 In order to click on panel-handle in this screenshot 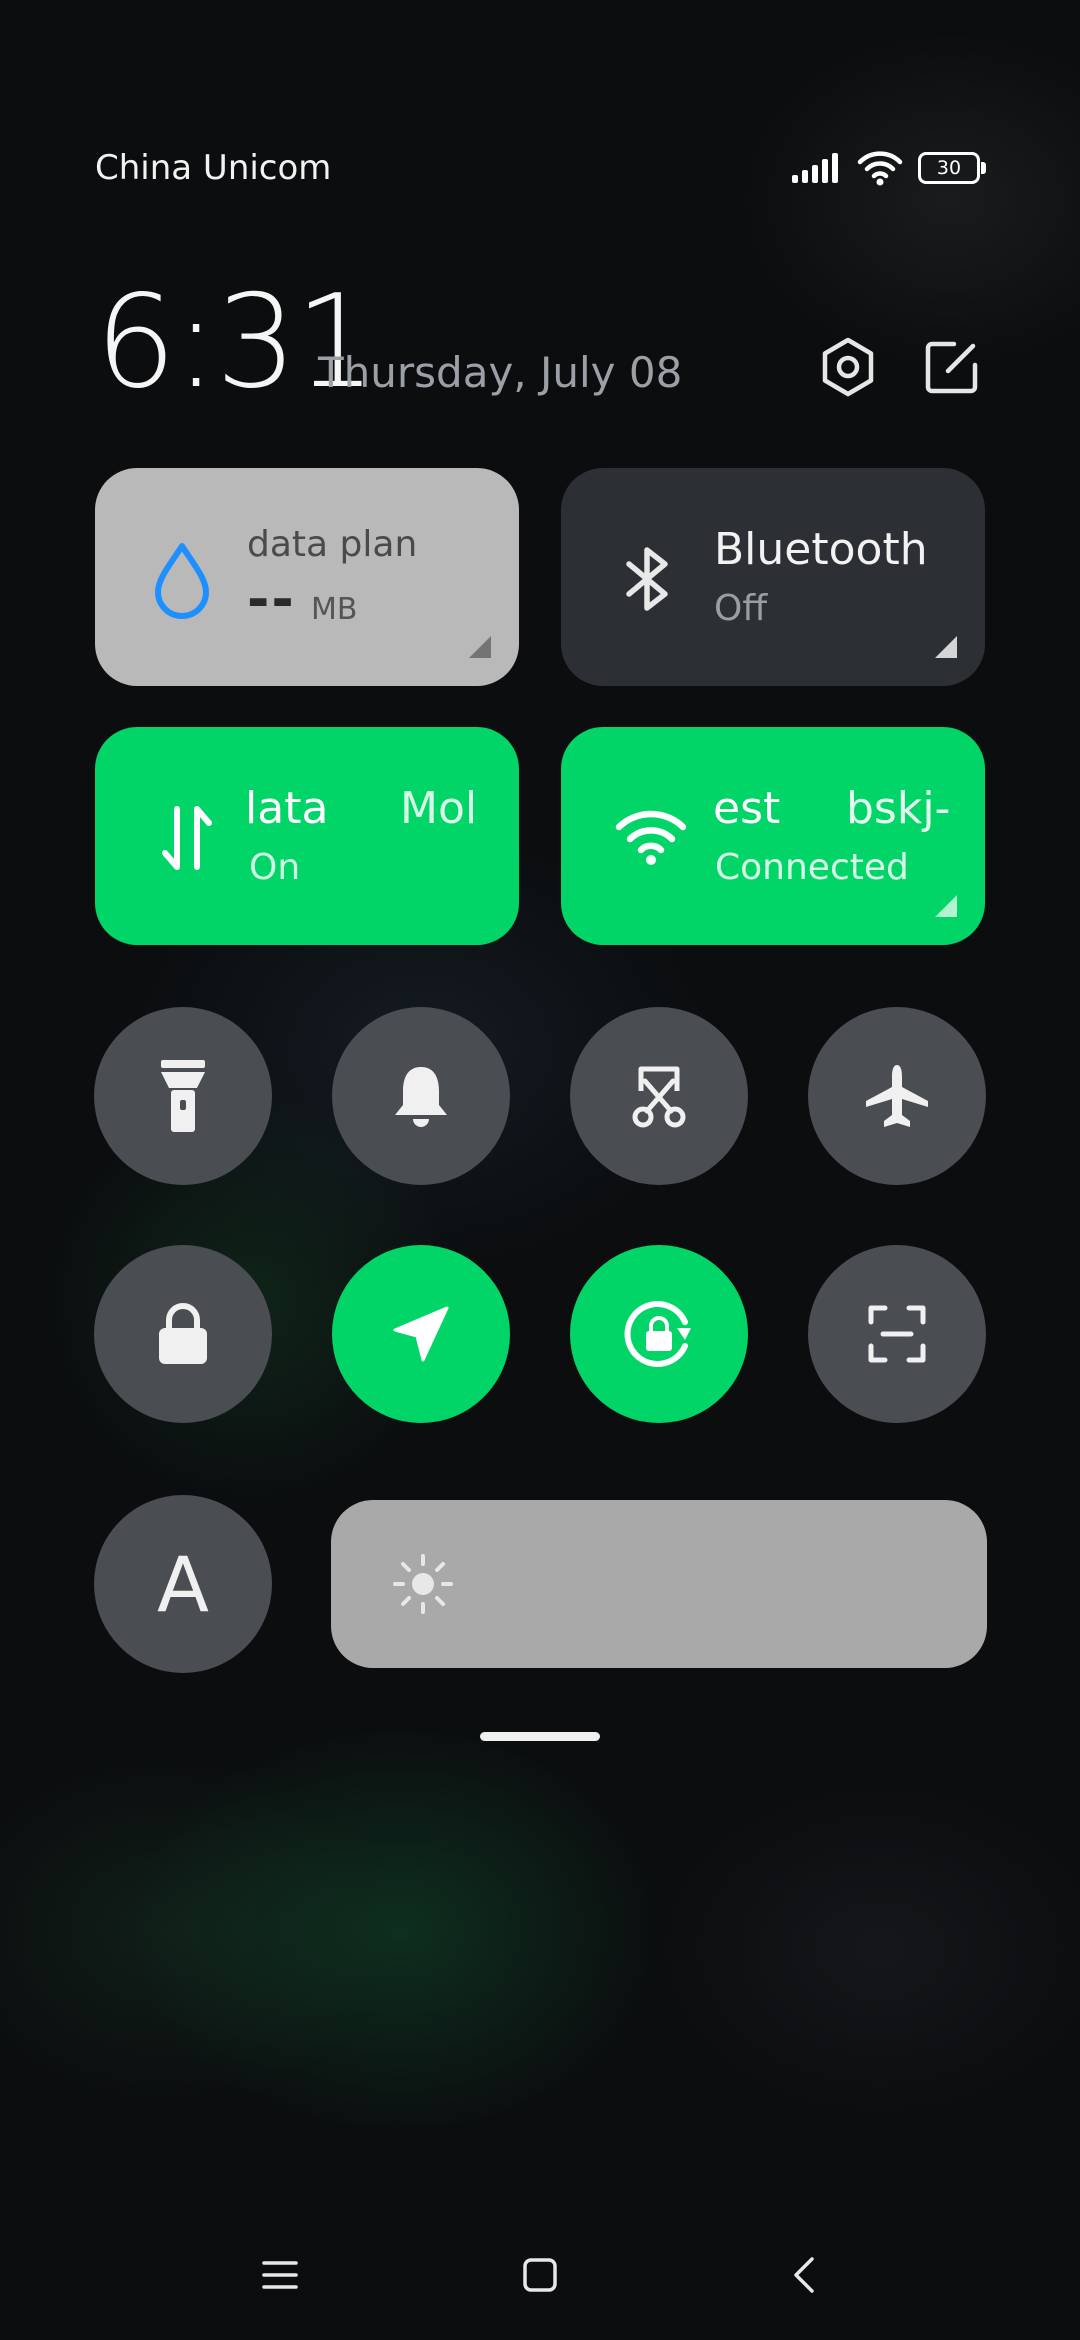, I will do `click(540, 1736)`.